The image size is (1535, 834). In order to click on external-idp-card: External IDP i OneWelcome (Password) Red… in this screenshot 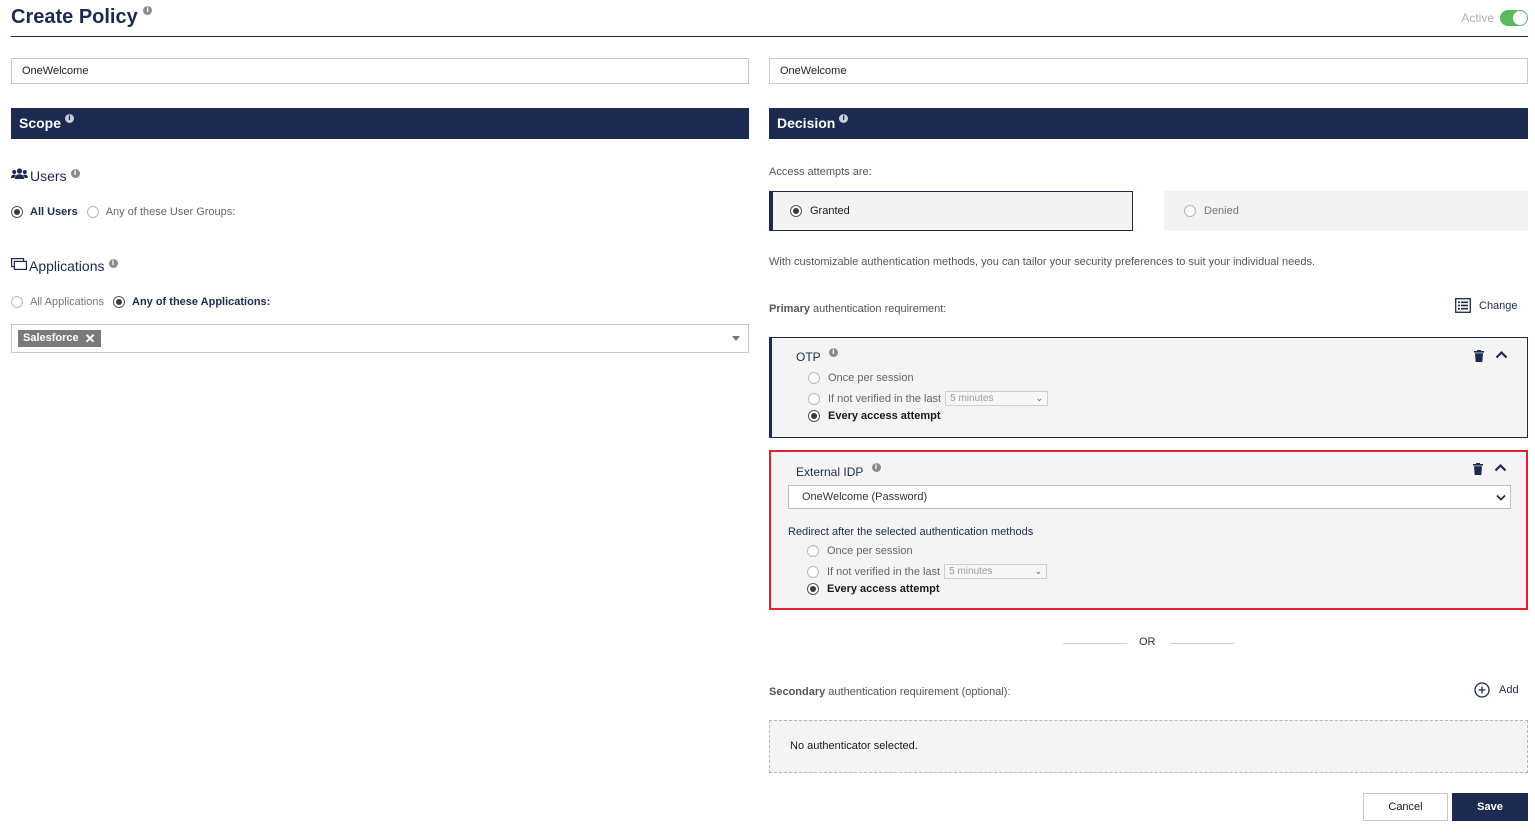, I will do `click(1148, 530)`.